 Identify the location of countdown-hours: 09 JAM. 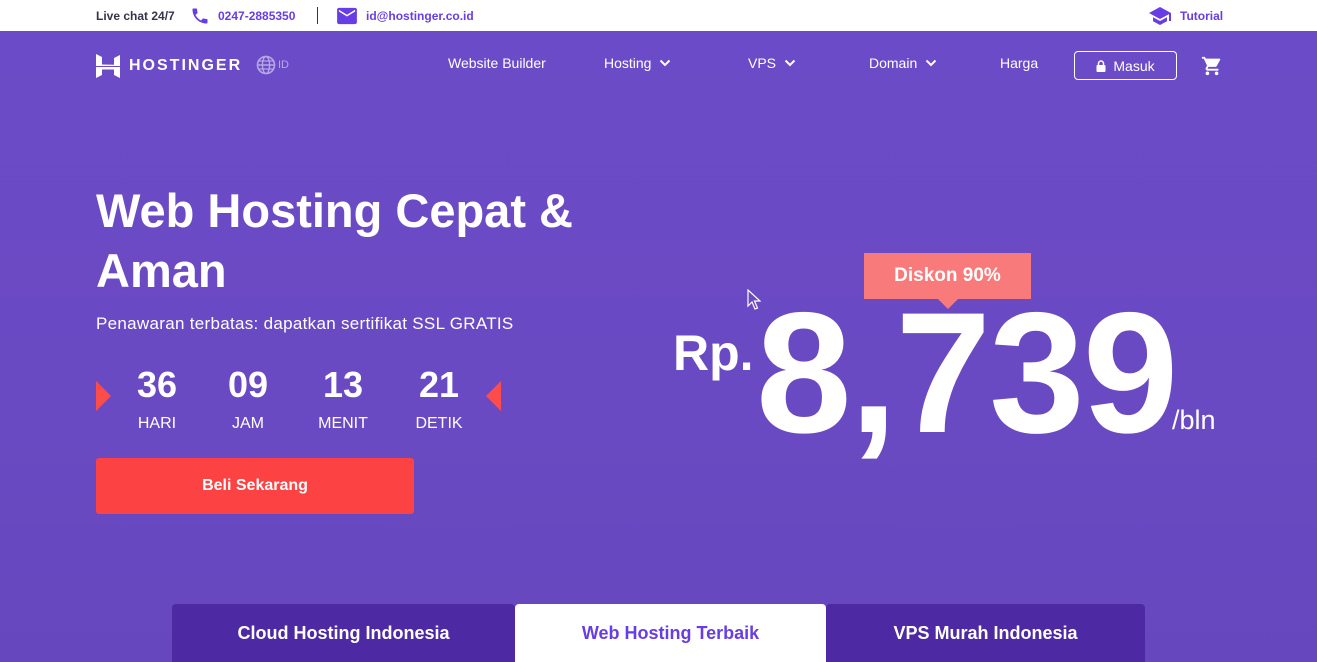
(248, 397).